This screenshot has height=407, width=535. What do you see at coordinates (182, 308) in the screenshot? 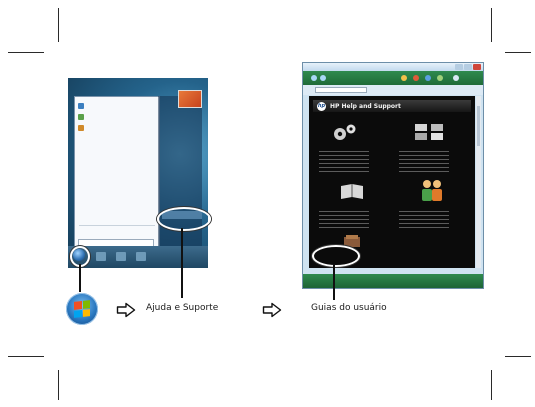
I see `step-label-help-support: Ajuda e Suporte` at bounding box center [182, 308].